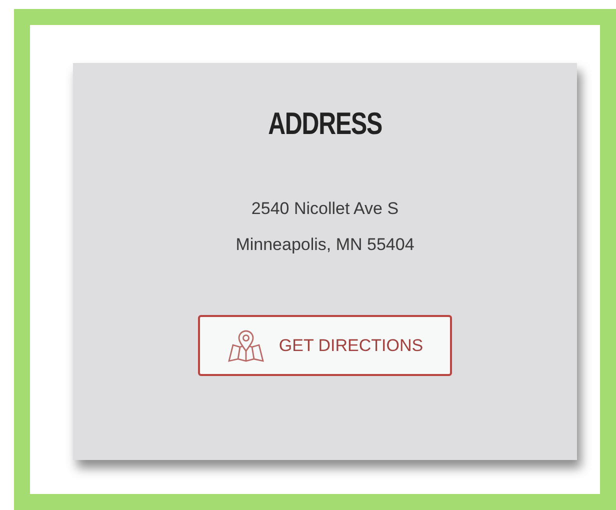 This screenshot has height=510, width=616. What do you see at coordinates (325, 345) in the screenshot?
I see `get-directions-button: GET DIRECTIONS` at bounding box center [325, 345].